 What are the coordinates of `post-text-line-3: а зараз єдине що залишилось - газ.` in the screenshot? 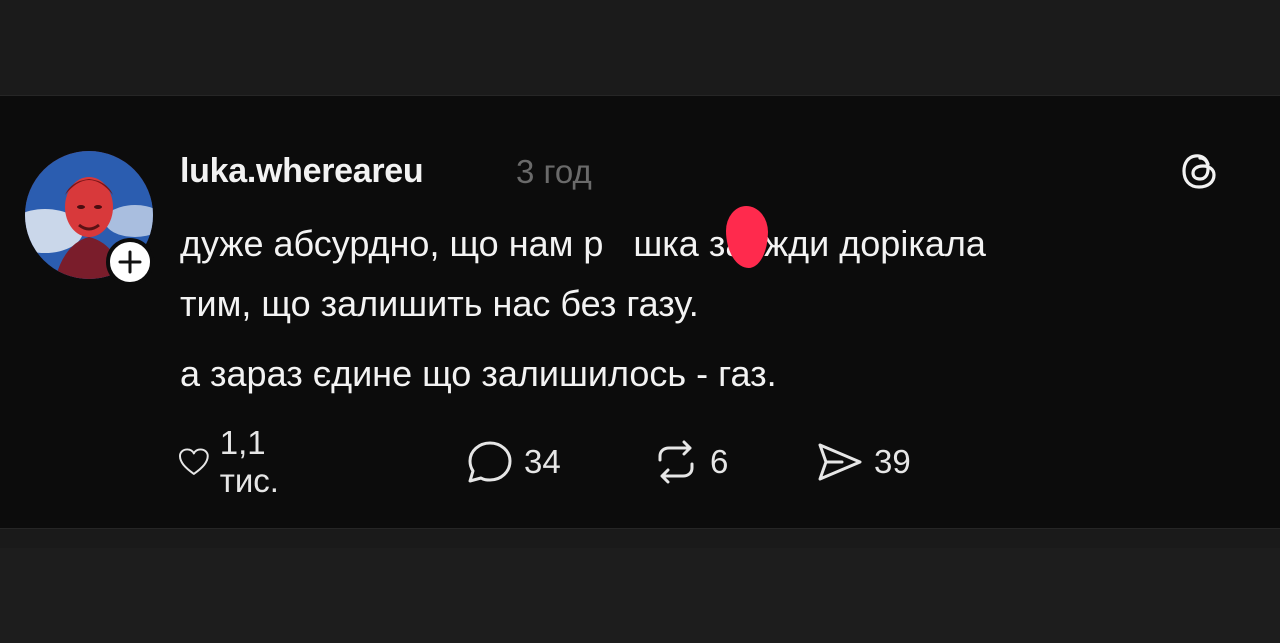 It's located at (478, 373).